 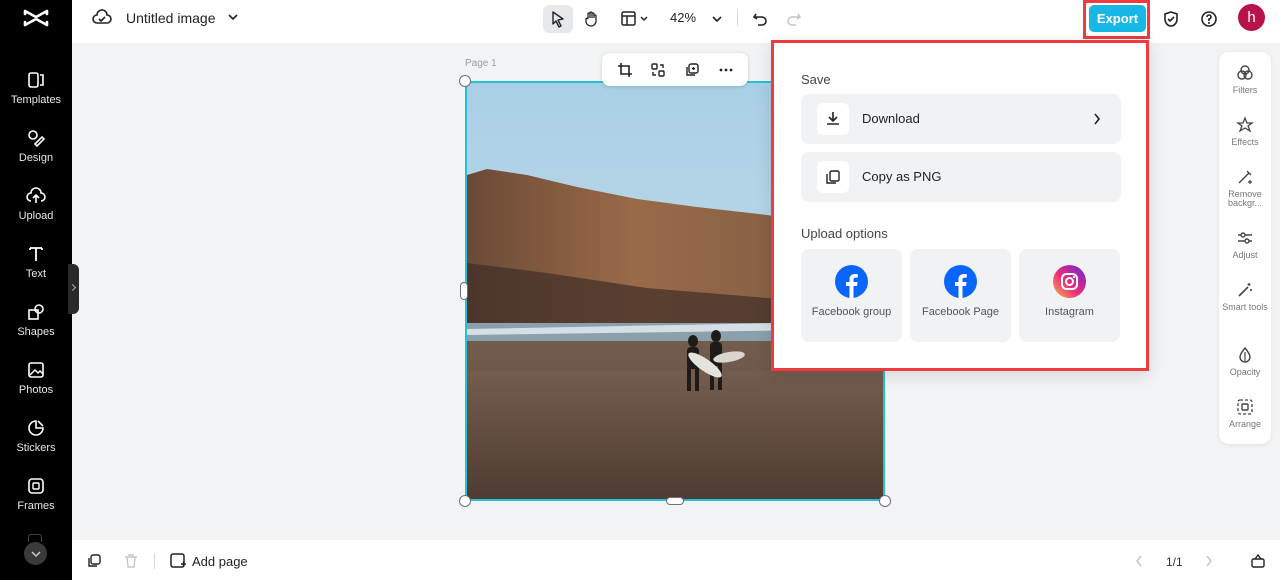 What do you see at coordinates (885, 501) in the screenshot?
I see `resize-handle-bottom-right` at bounding box center [885, 501].